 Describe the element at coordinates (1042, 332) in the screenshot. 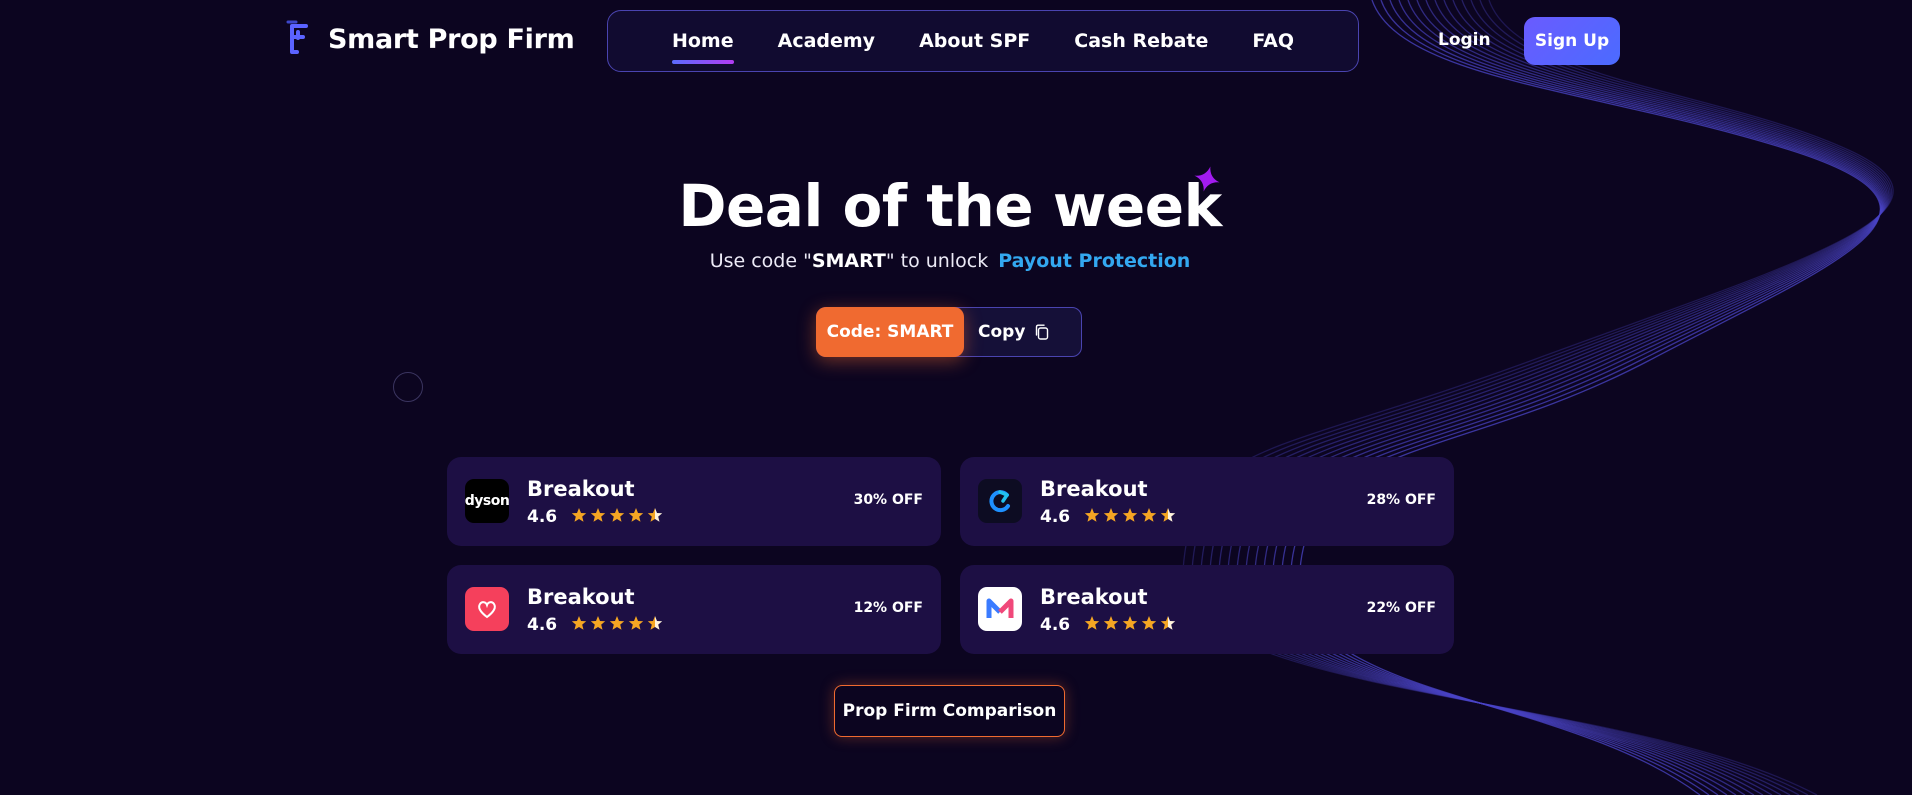

I see `copy-icon` at that location.